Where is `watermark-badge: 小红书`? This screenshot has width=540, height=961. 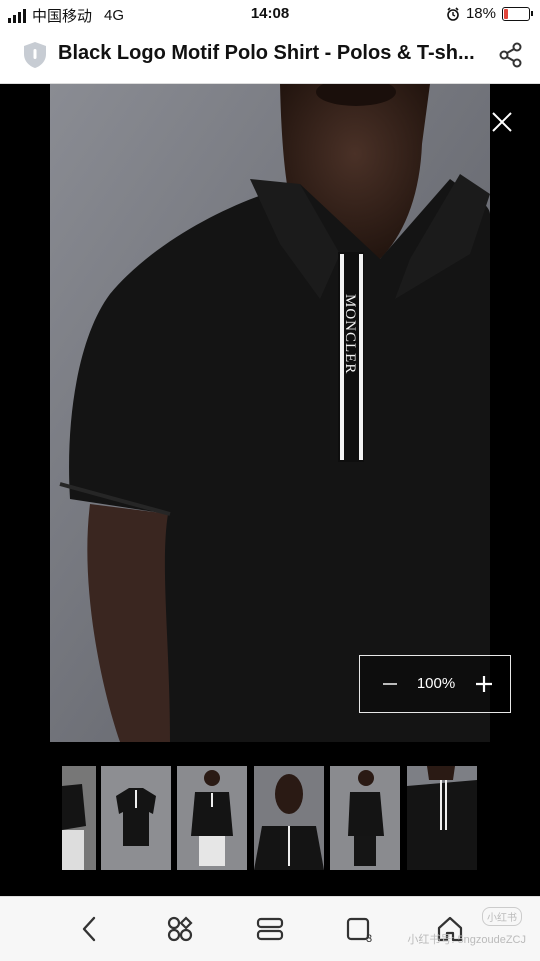 watermark-badge: 小红书 is located at coordinates (502, 916).